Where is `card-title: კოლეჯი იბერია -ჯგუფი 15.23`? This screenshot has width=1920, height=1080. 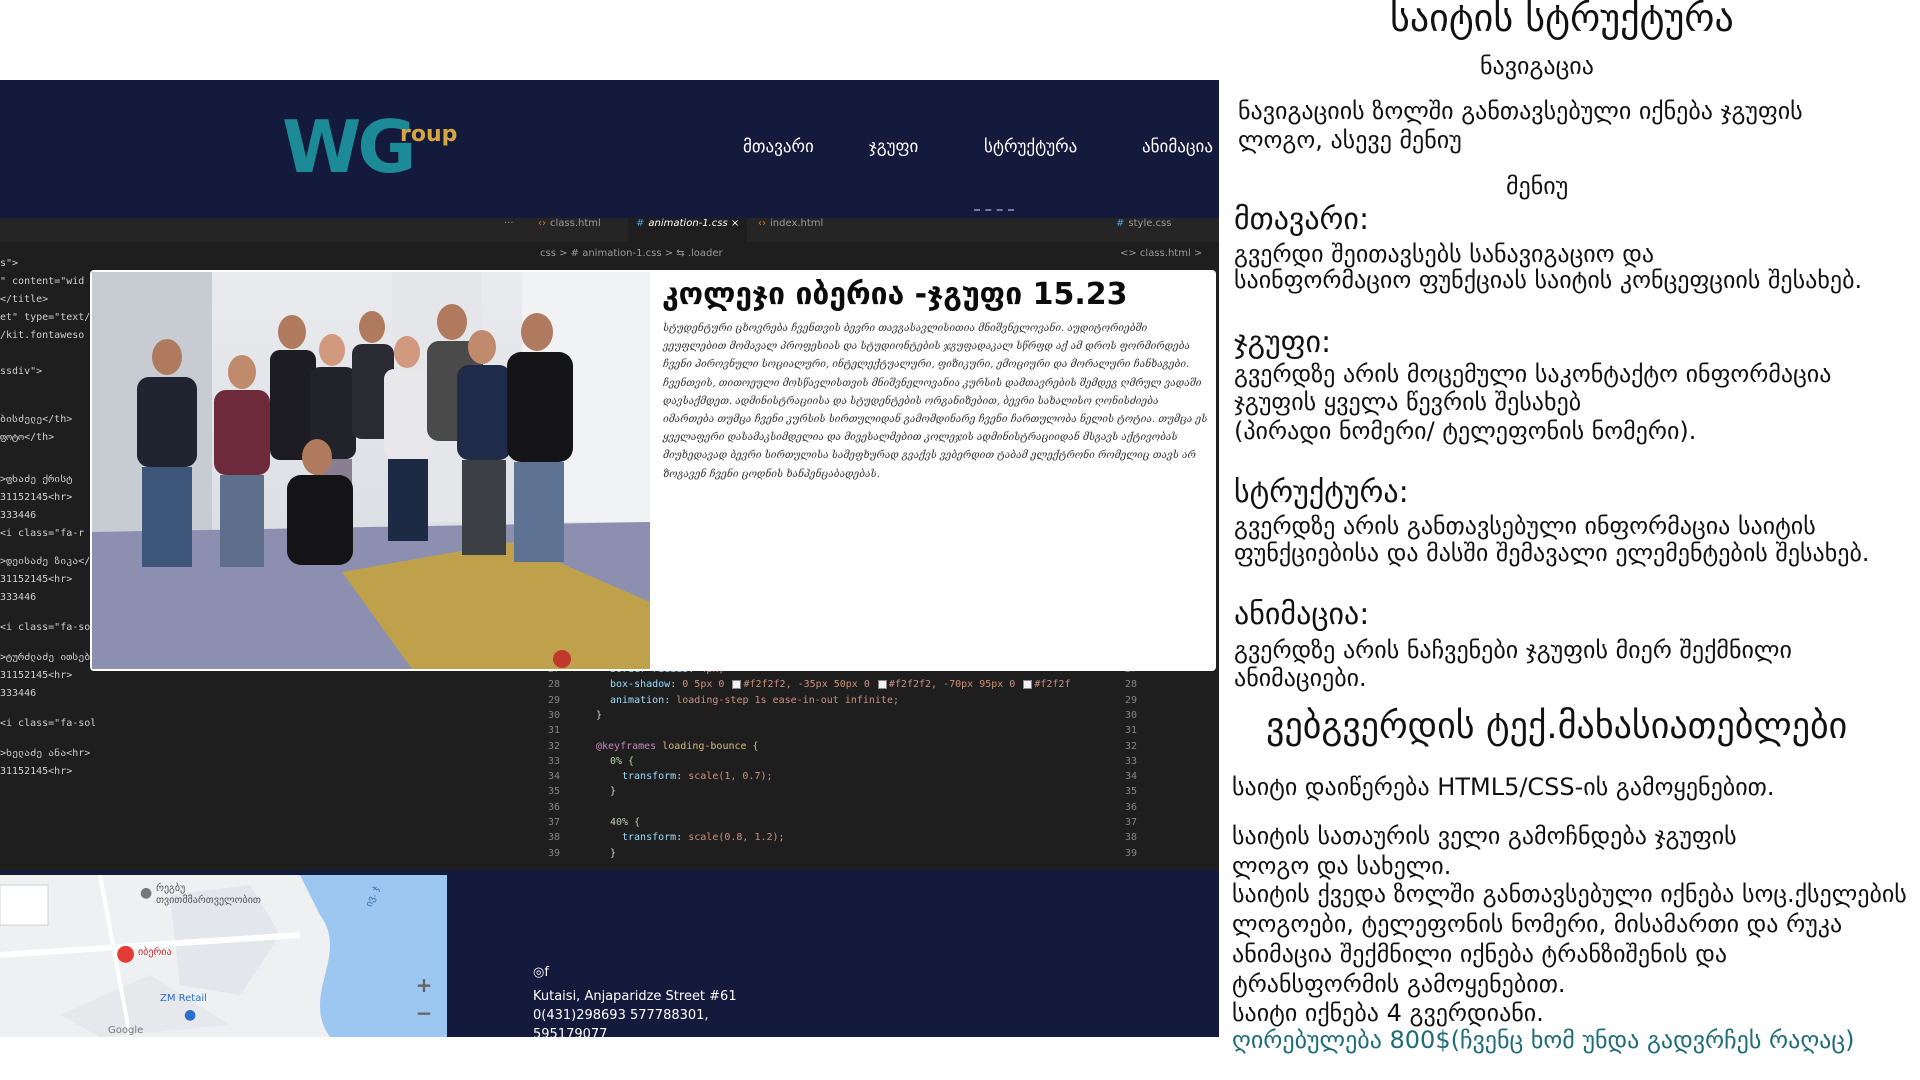 card-title: კოლეჯი იბერია -ჯგუფი 15.23 is located at coordinates (895, 294).